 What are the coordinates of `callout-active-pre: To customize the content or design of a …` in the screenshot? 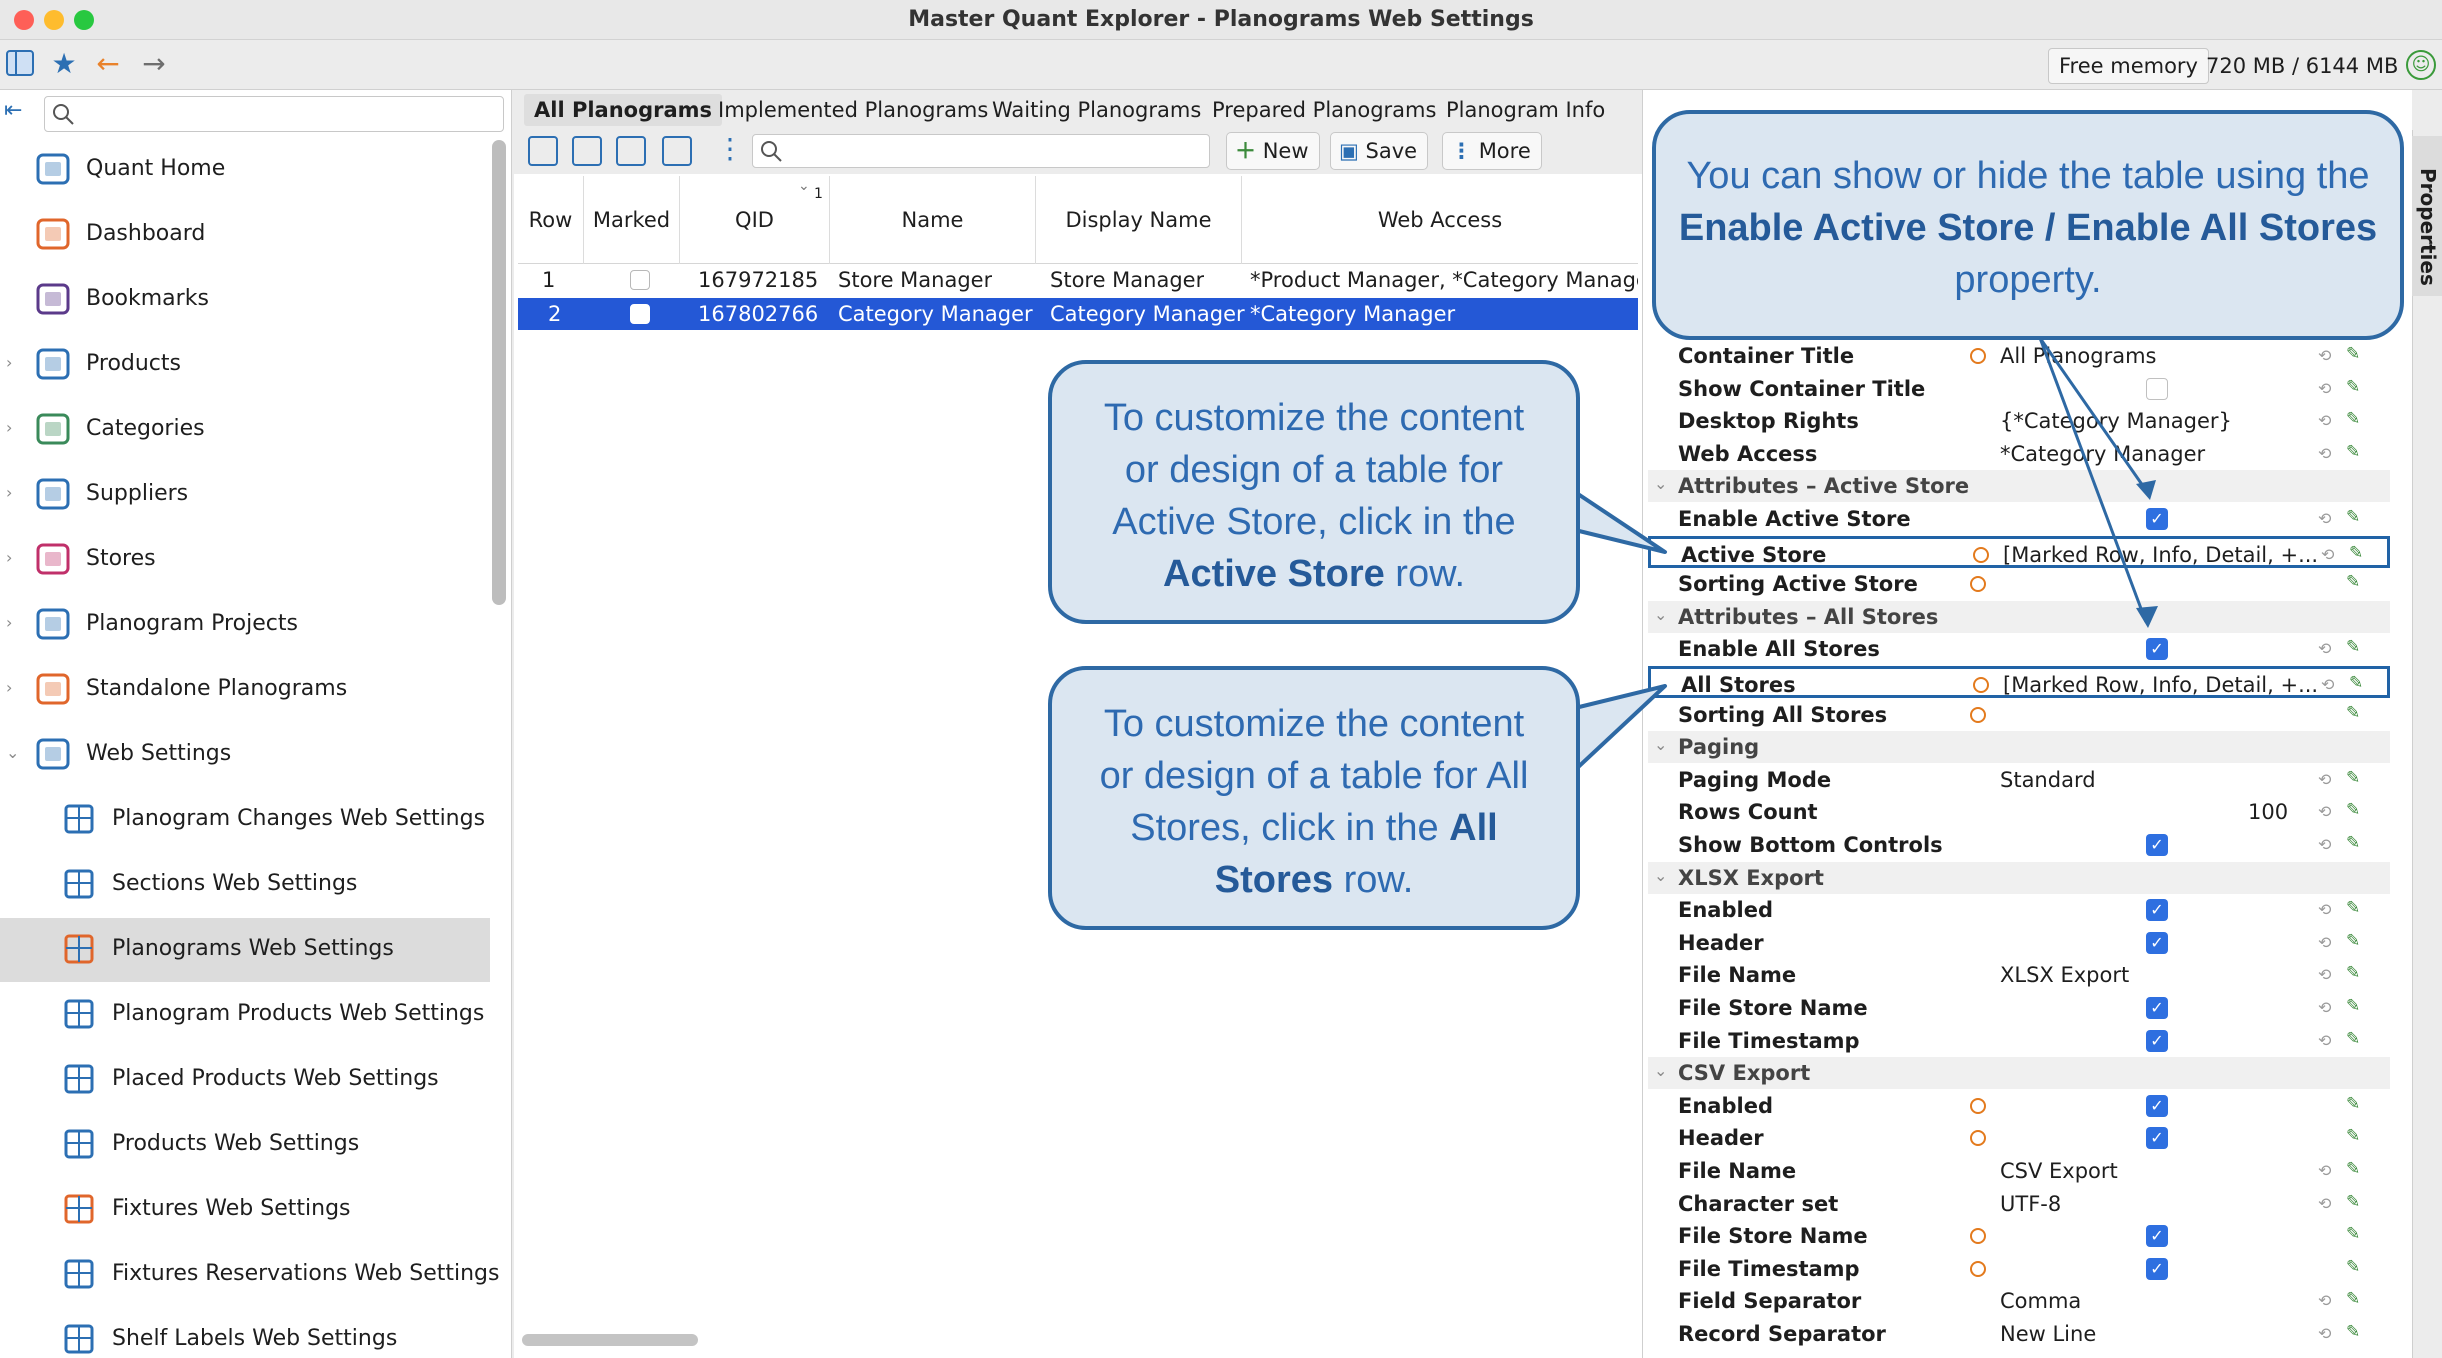 It's located at (1314, 470).